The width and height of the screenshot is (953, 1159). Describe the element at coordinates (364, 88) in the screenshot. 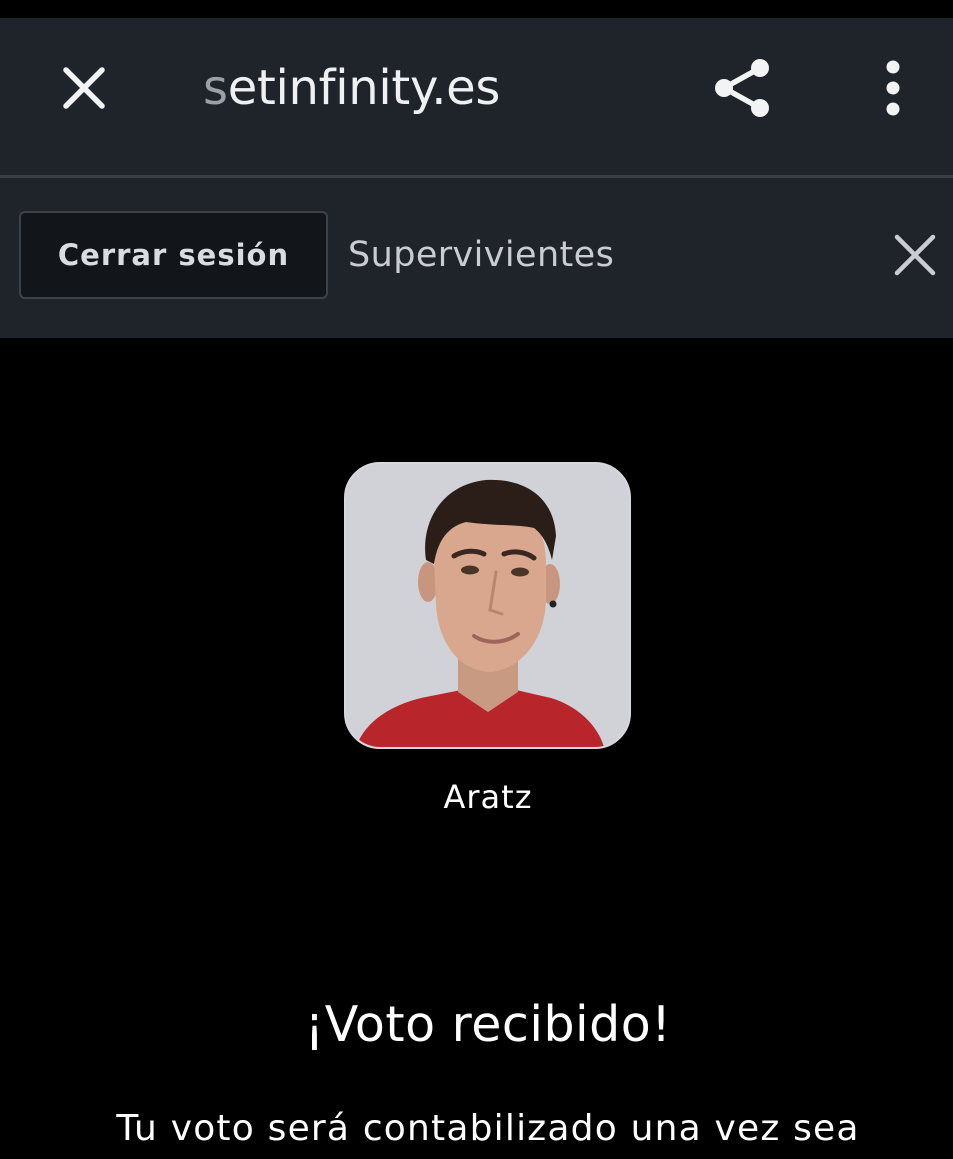

I see `url-domain: etinfinity.es` at that location.